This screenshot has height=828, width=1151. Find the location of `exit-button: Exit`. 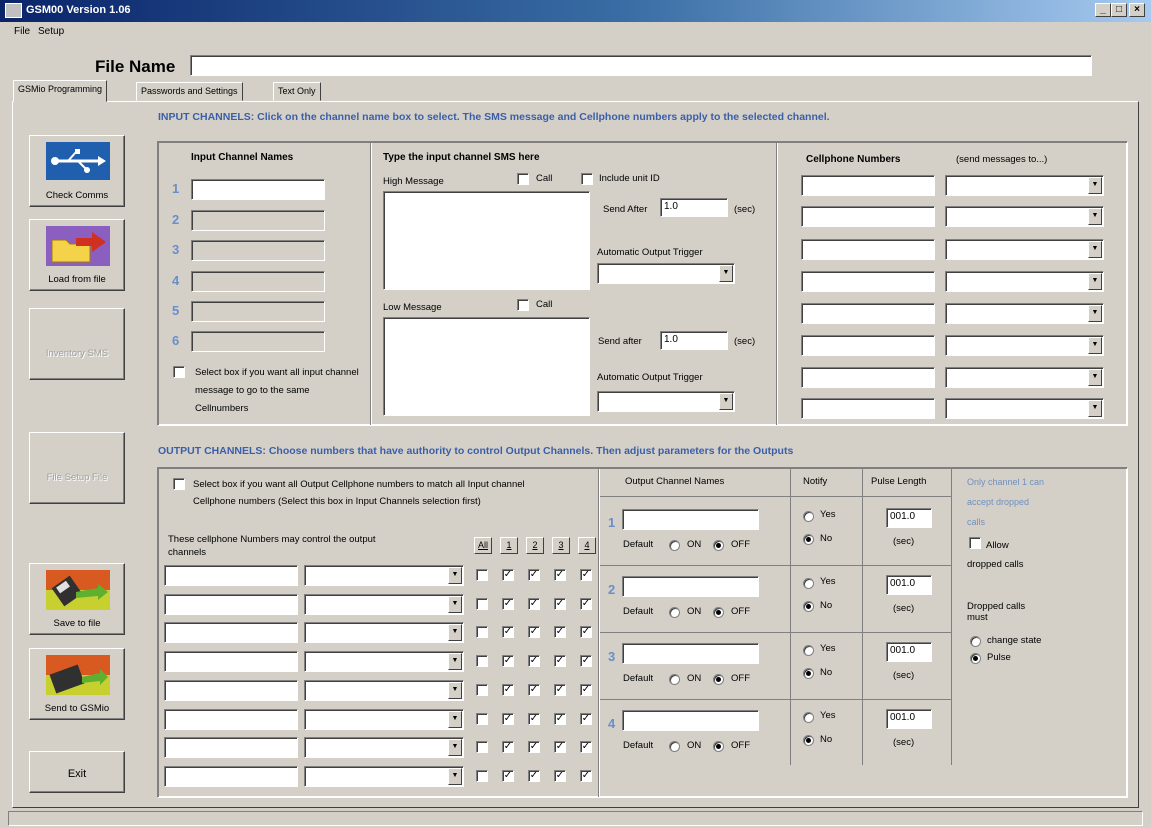

exit-button: Exit is located at coordinates (77, 772).